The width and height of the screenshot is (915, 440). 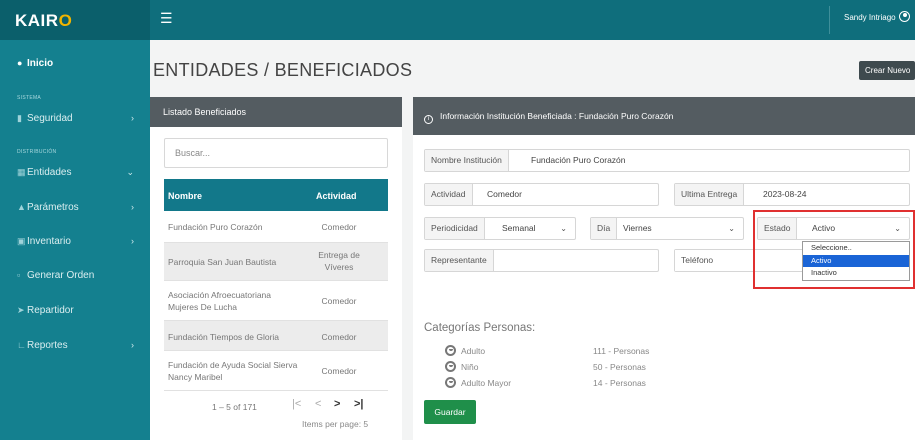 I want to click on day-select: Día Viernes ⌄, so click(x=667, y=228).